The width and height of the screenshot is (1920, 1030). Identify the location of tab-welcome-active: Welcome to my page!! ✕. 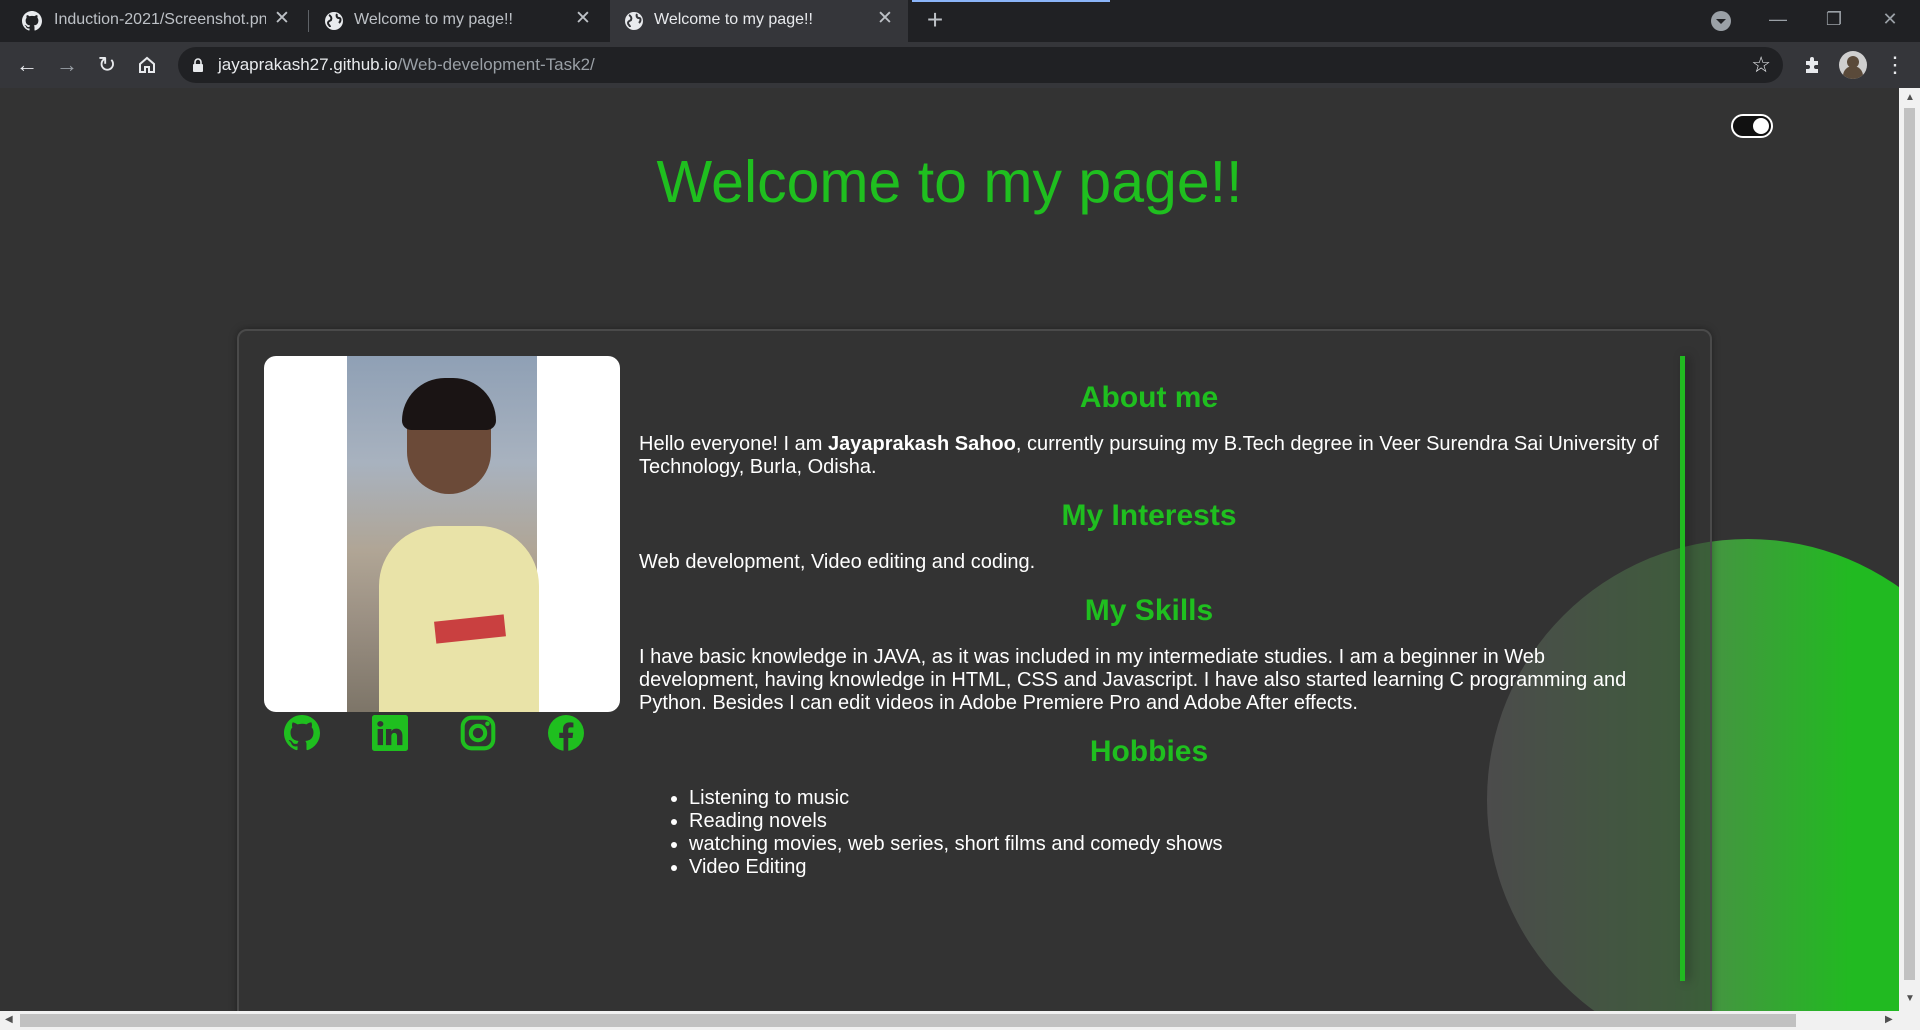
(759, 21).